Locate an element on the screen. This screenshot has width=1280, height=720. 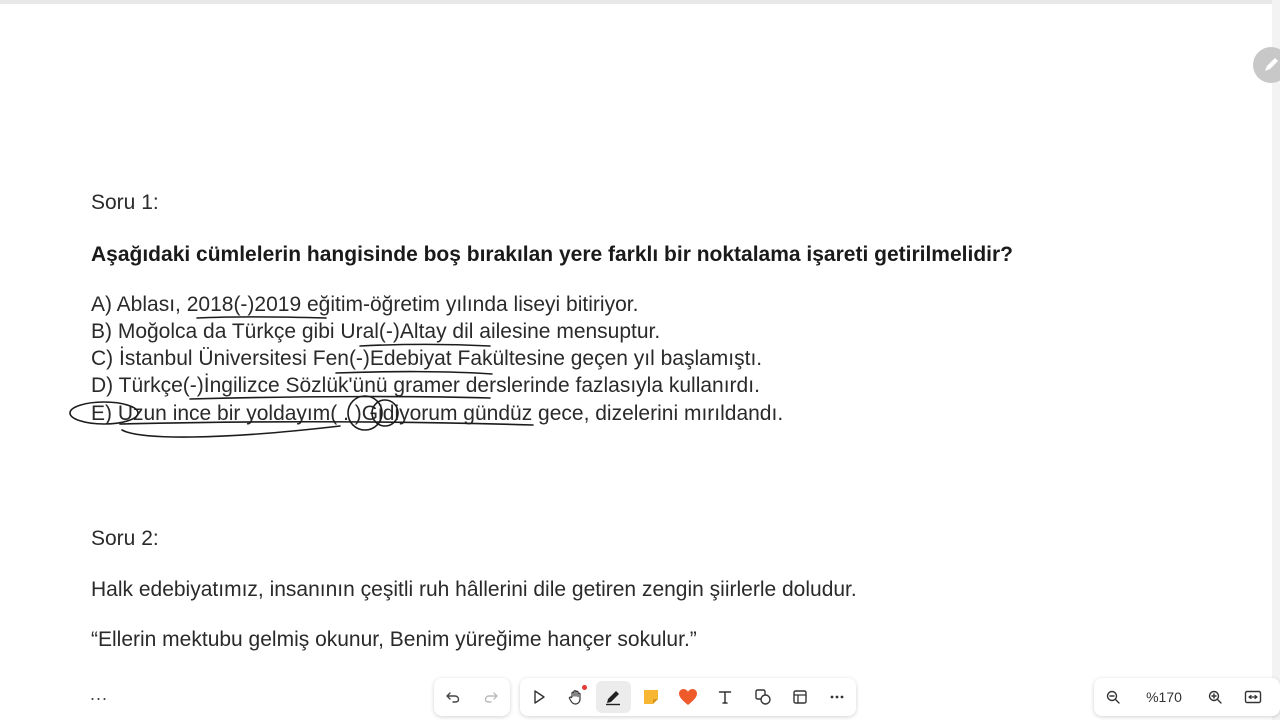
pen-icon is located at coordinates (613, 698).